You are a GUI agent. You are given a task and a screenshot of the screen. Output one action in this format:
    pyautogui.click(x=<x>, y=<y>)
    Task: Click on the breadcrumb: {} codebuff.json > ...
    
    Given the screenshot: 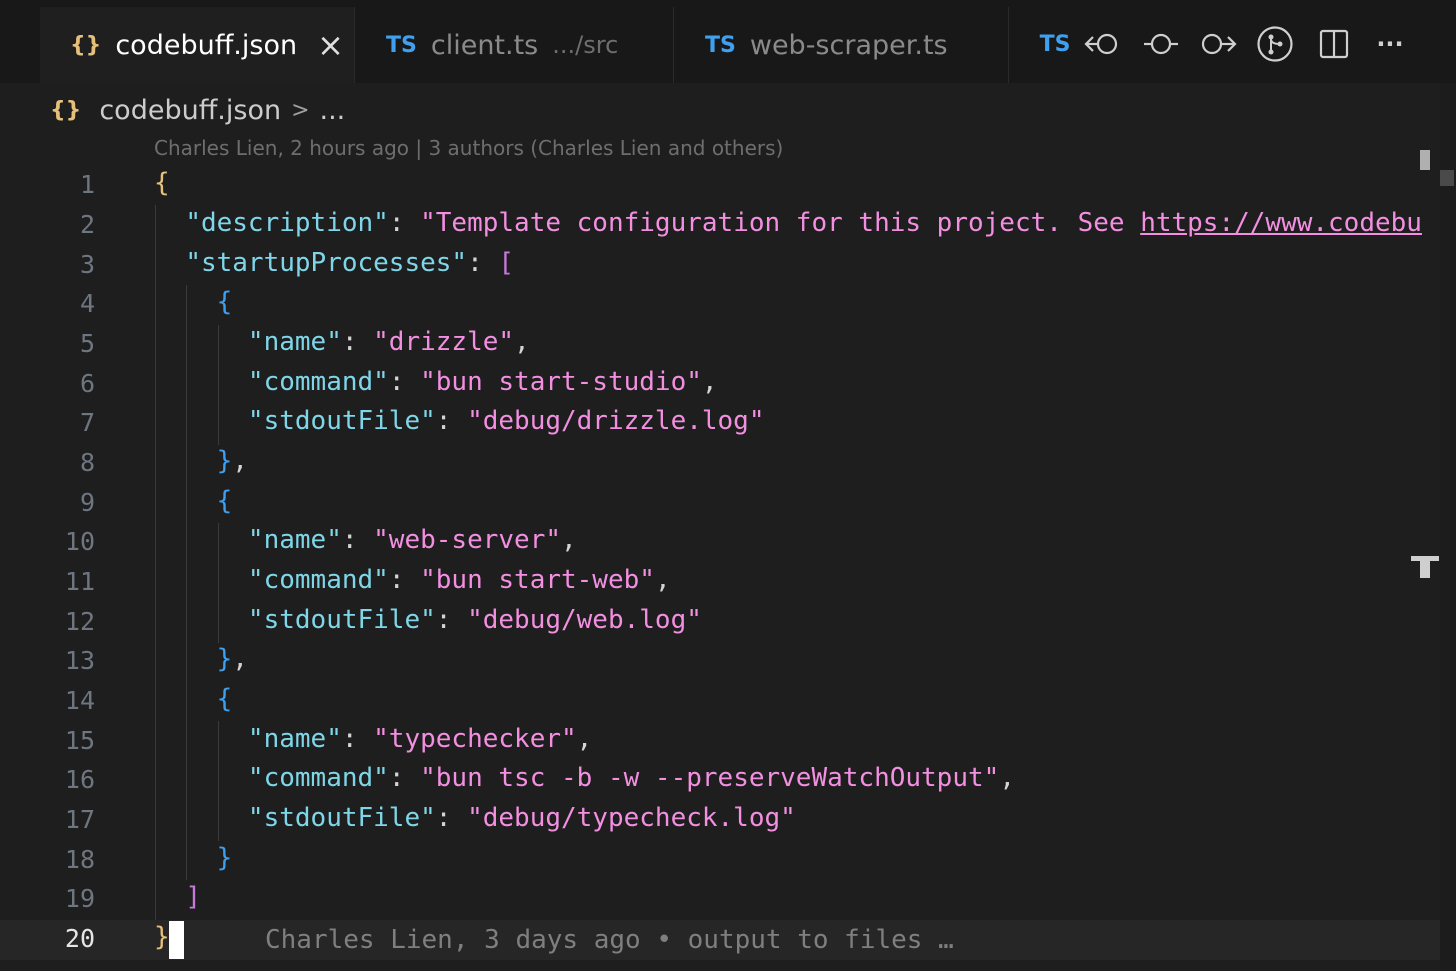 What is the action you would take?
    pyautogui.click(x=197, y=110)
    